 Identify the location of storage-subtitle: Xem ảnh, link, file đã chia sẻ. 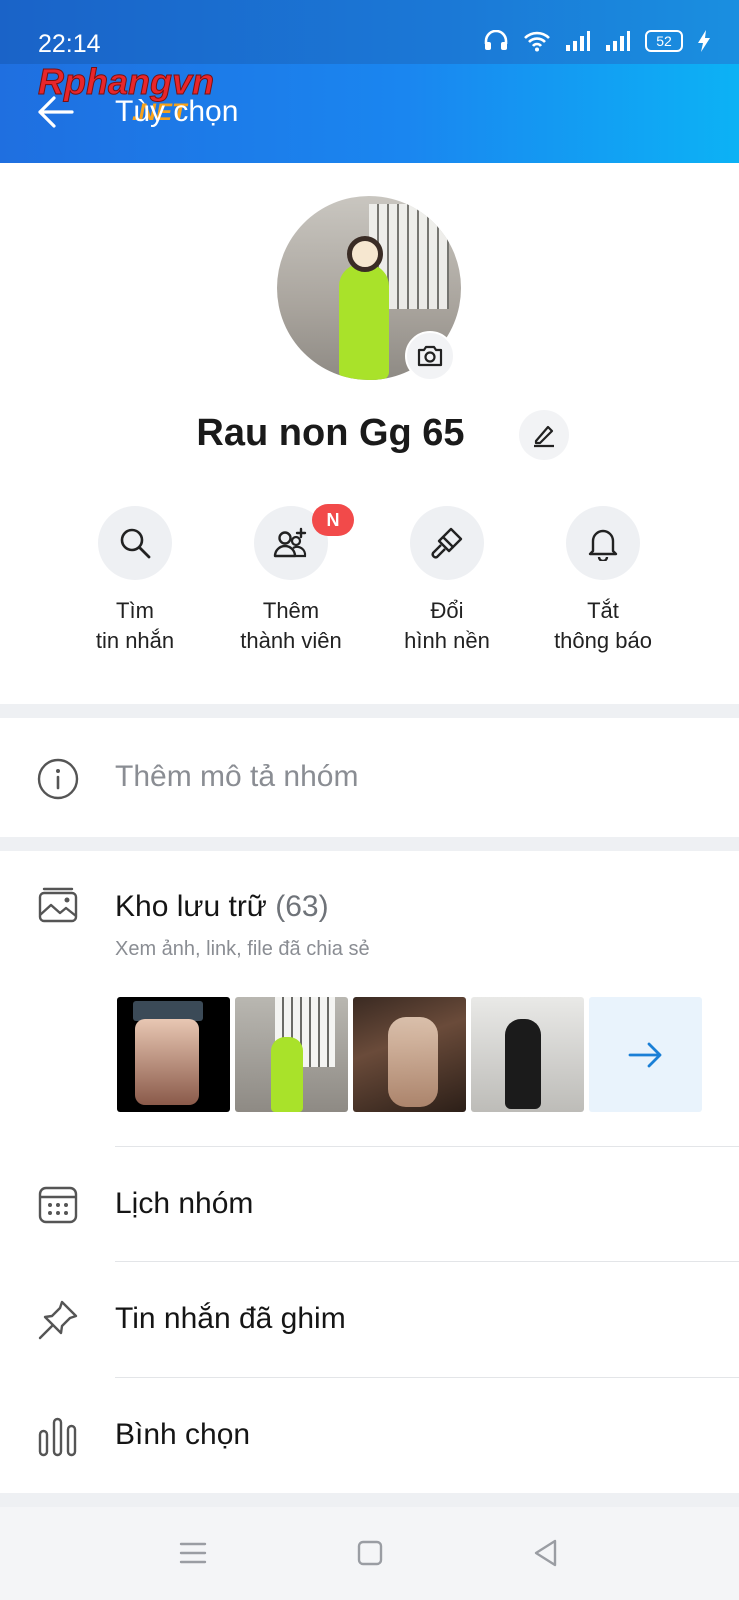
(242, 949).